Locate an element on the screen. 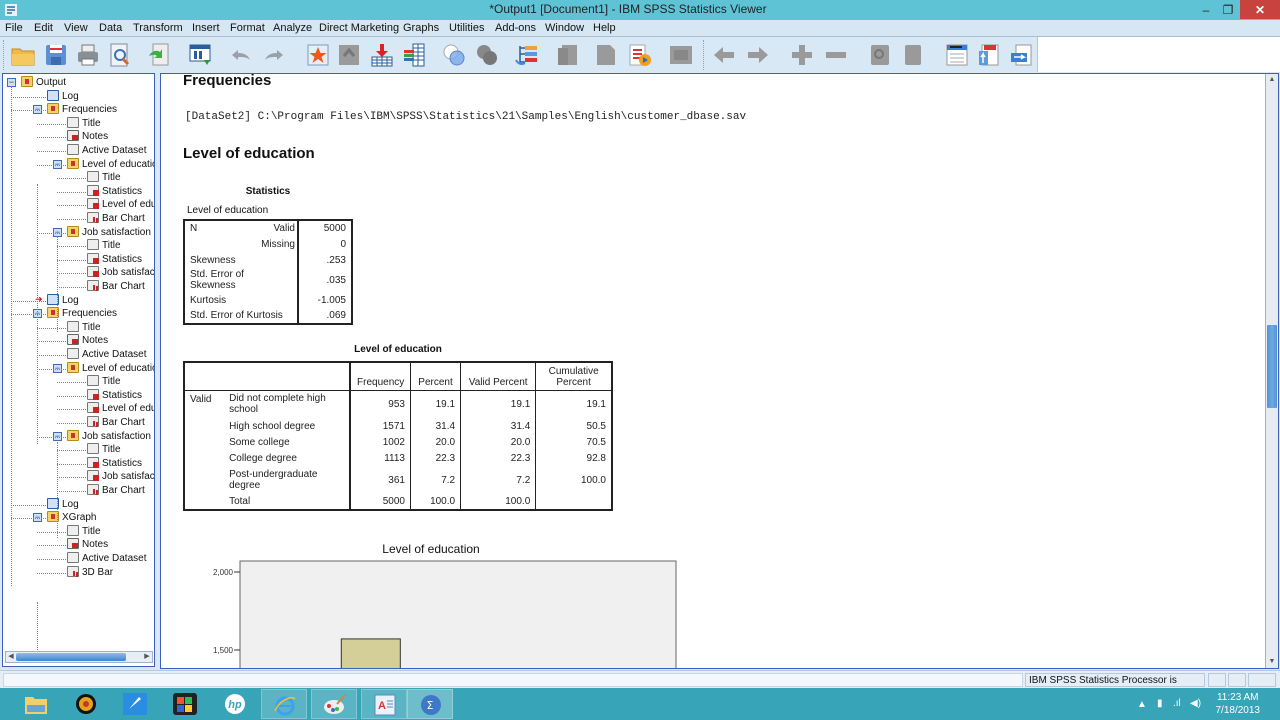 The height and width of the screenshot is (720, 1280). outline-item: XGraph is located at coordinates (71, 517).